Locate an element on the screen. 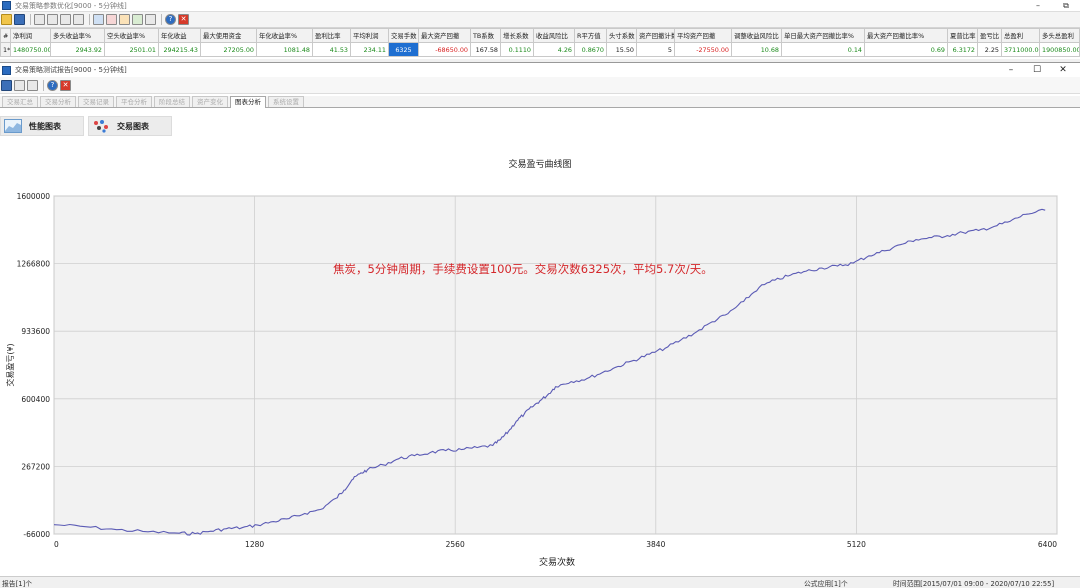 Image resolution: width=1080 pixels, height=588 pixels. main-minimize-button: – is located at coordinates (1038, 5).